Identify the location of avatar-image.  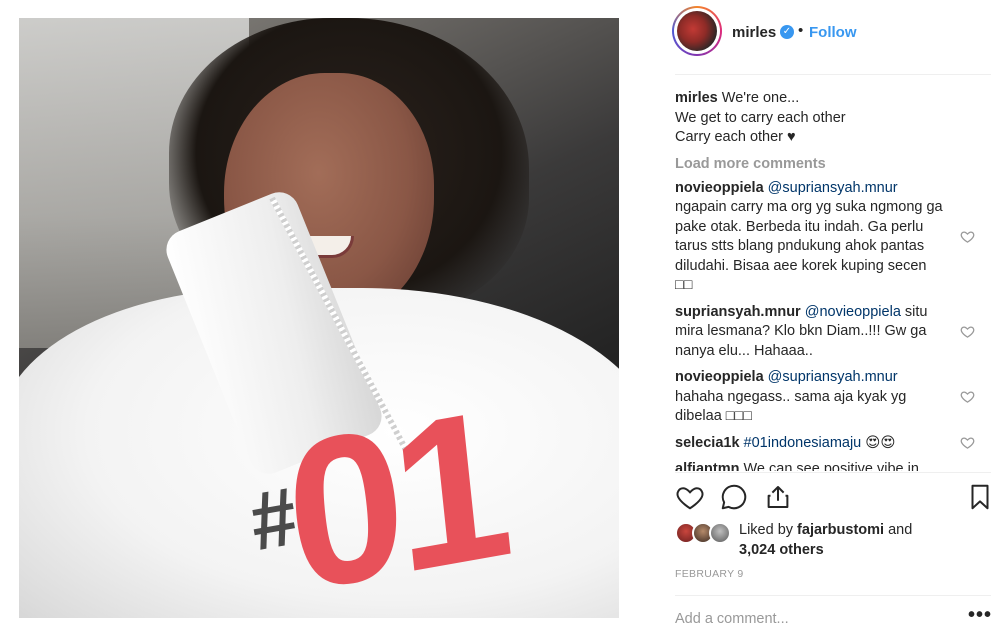
(697, 31).